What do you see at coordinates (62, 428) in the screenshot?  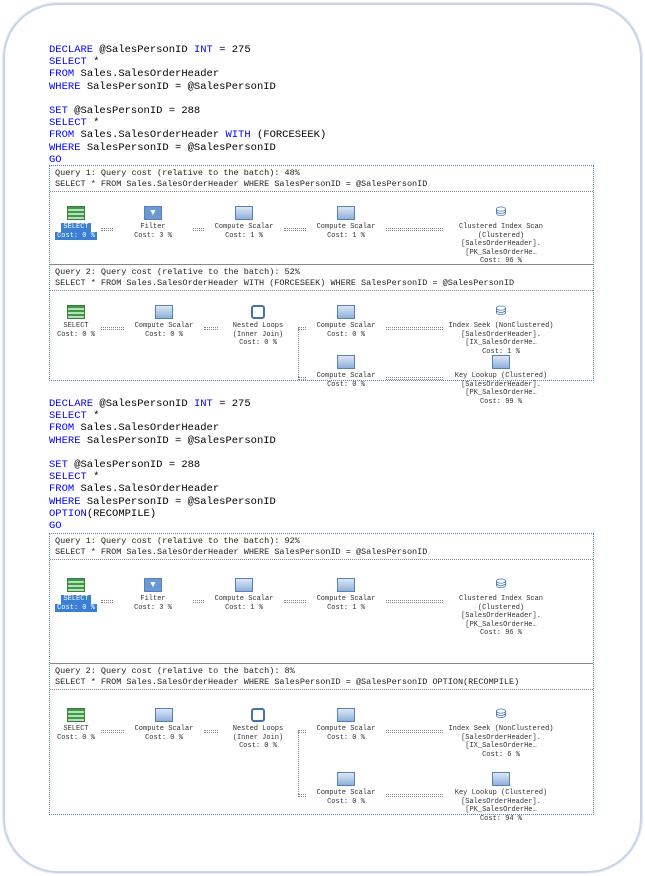 I see `sql-keyword: FROM` at bounding box center [62, 428].